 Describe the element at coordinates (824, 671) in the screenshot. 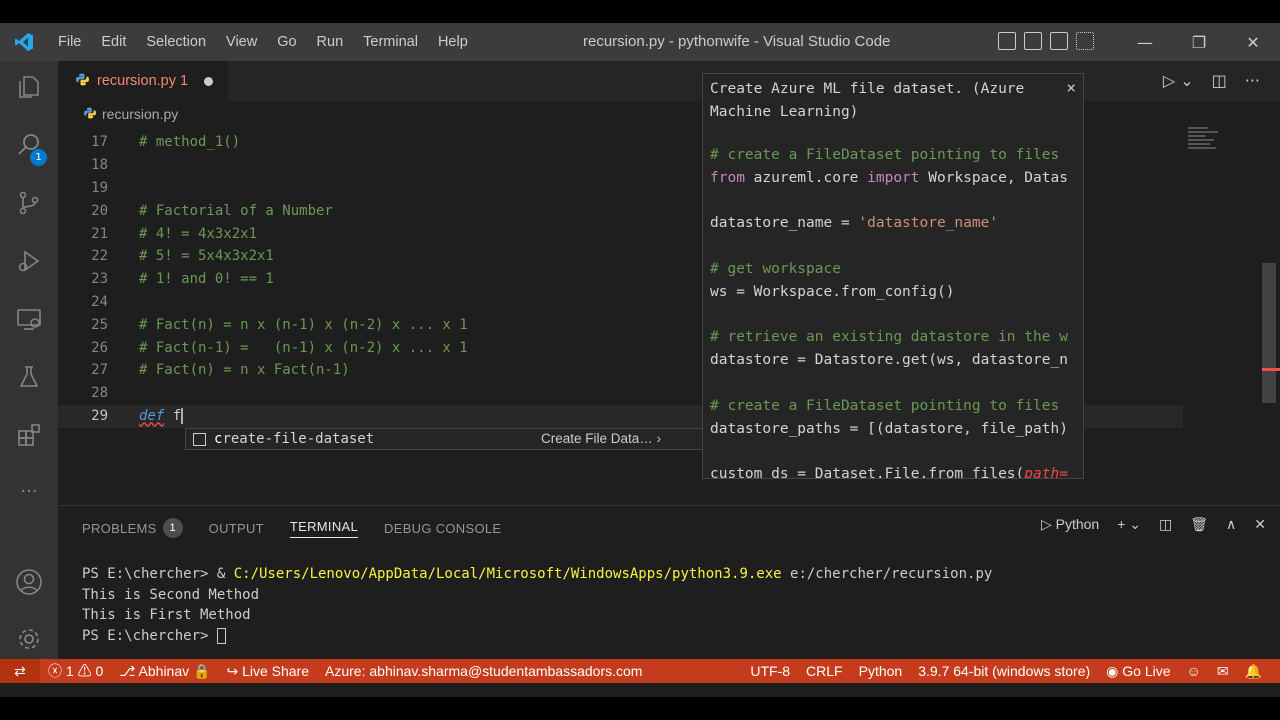

I see `eol-status: CRLF` at that location.